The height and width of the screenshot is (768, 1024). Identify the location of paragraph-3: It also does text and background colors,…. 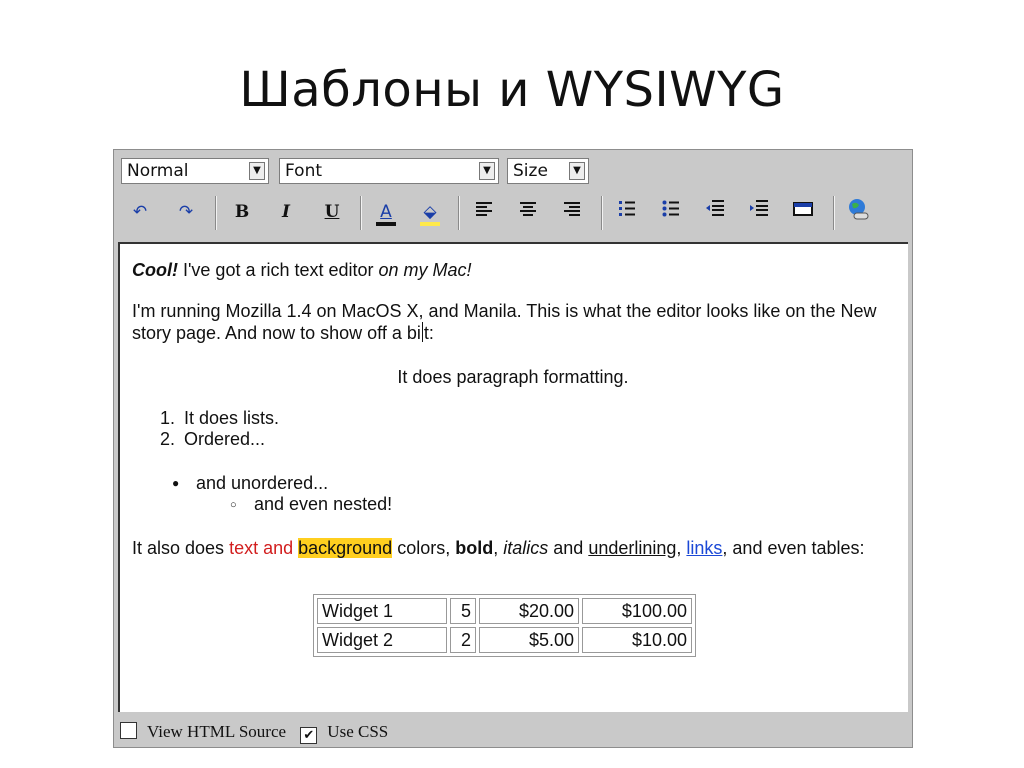
(498, 548).